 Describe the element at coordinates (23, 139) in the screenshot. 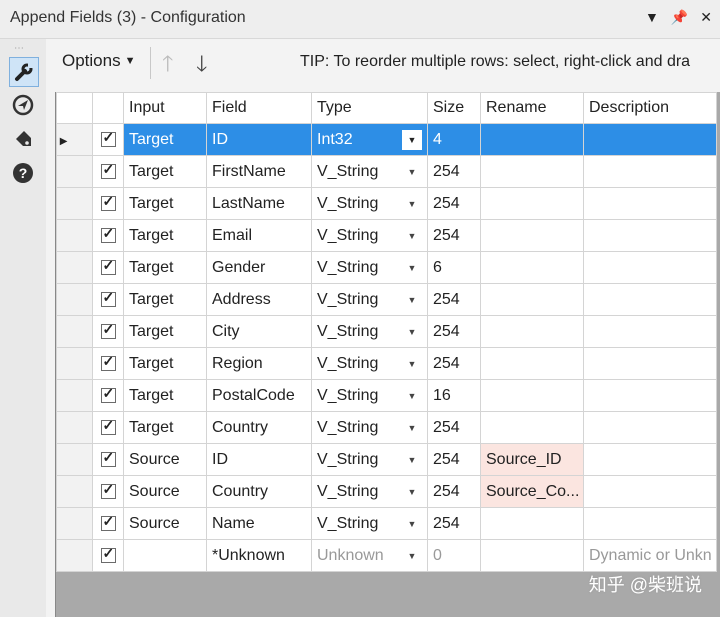

I see `tag-icon` at that location.